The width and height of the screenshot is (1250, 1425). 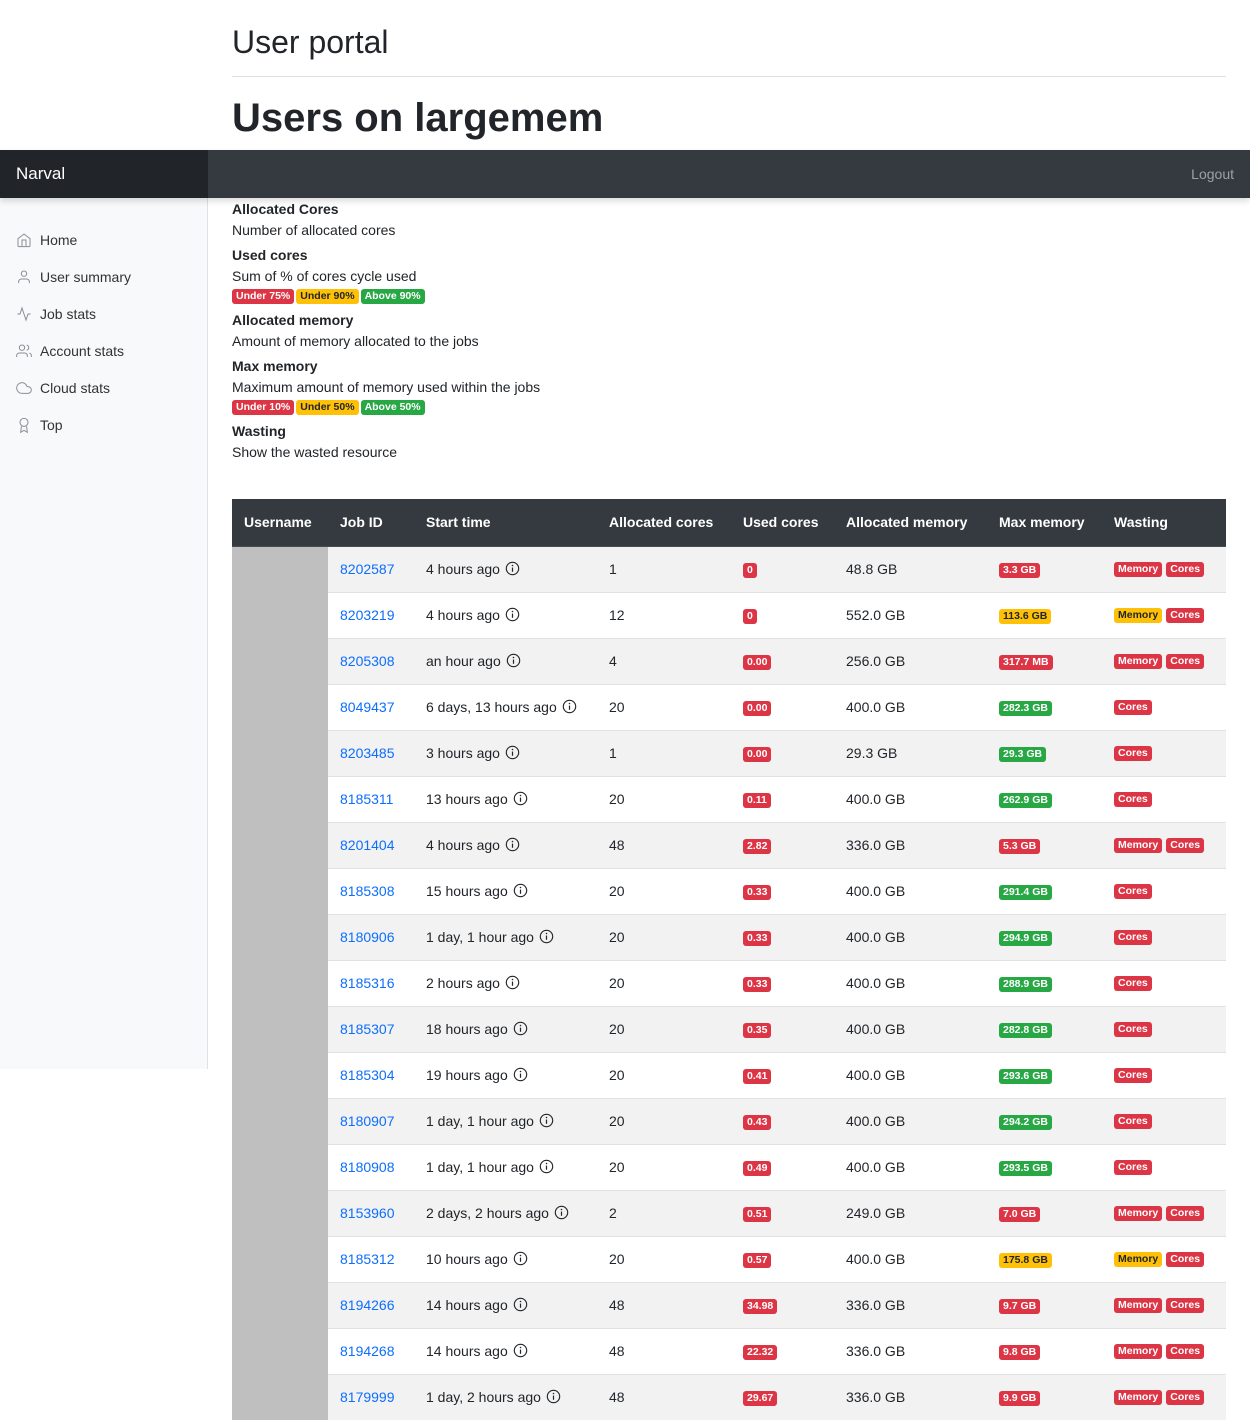 I want to click on brand-logo: Narval, so click(x=104, y=174).